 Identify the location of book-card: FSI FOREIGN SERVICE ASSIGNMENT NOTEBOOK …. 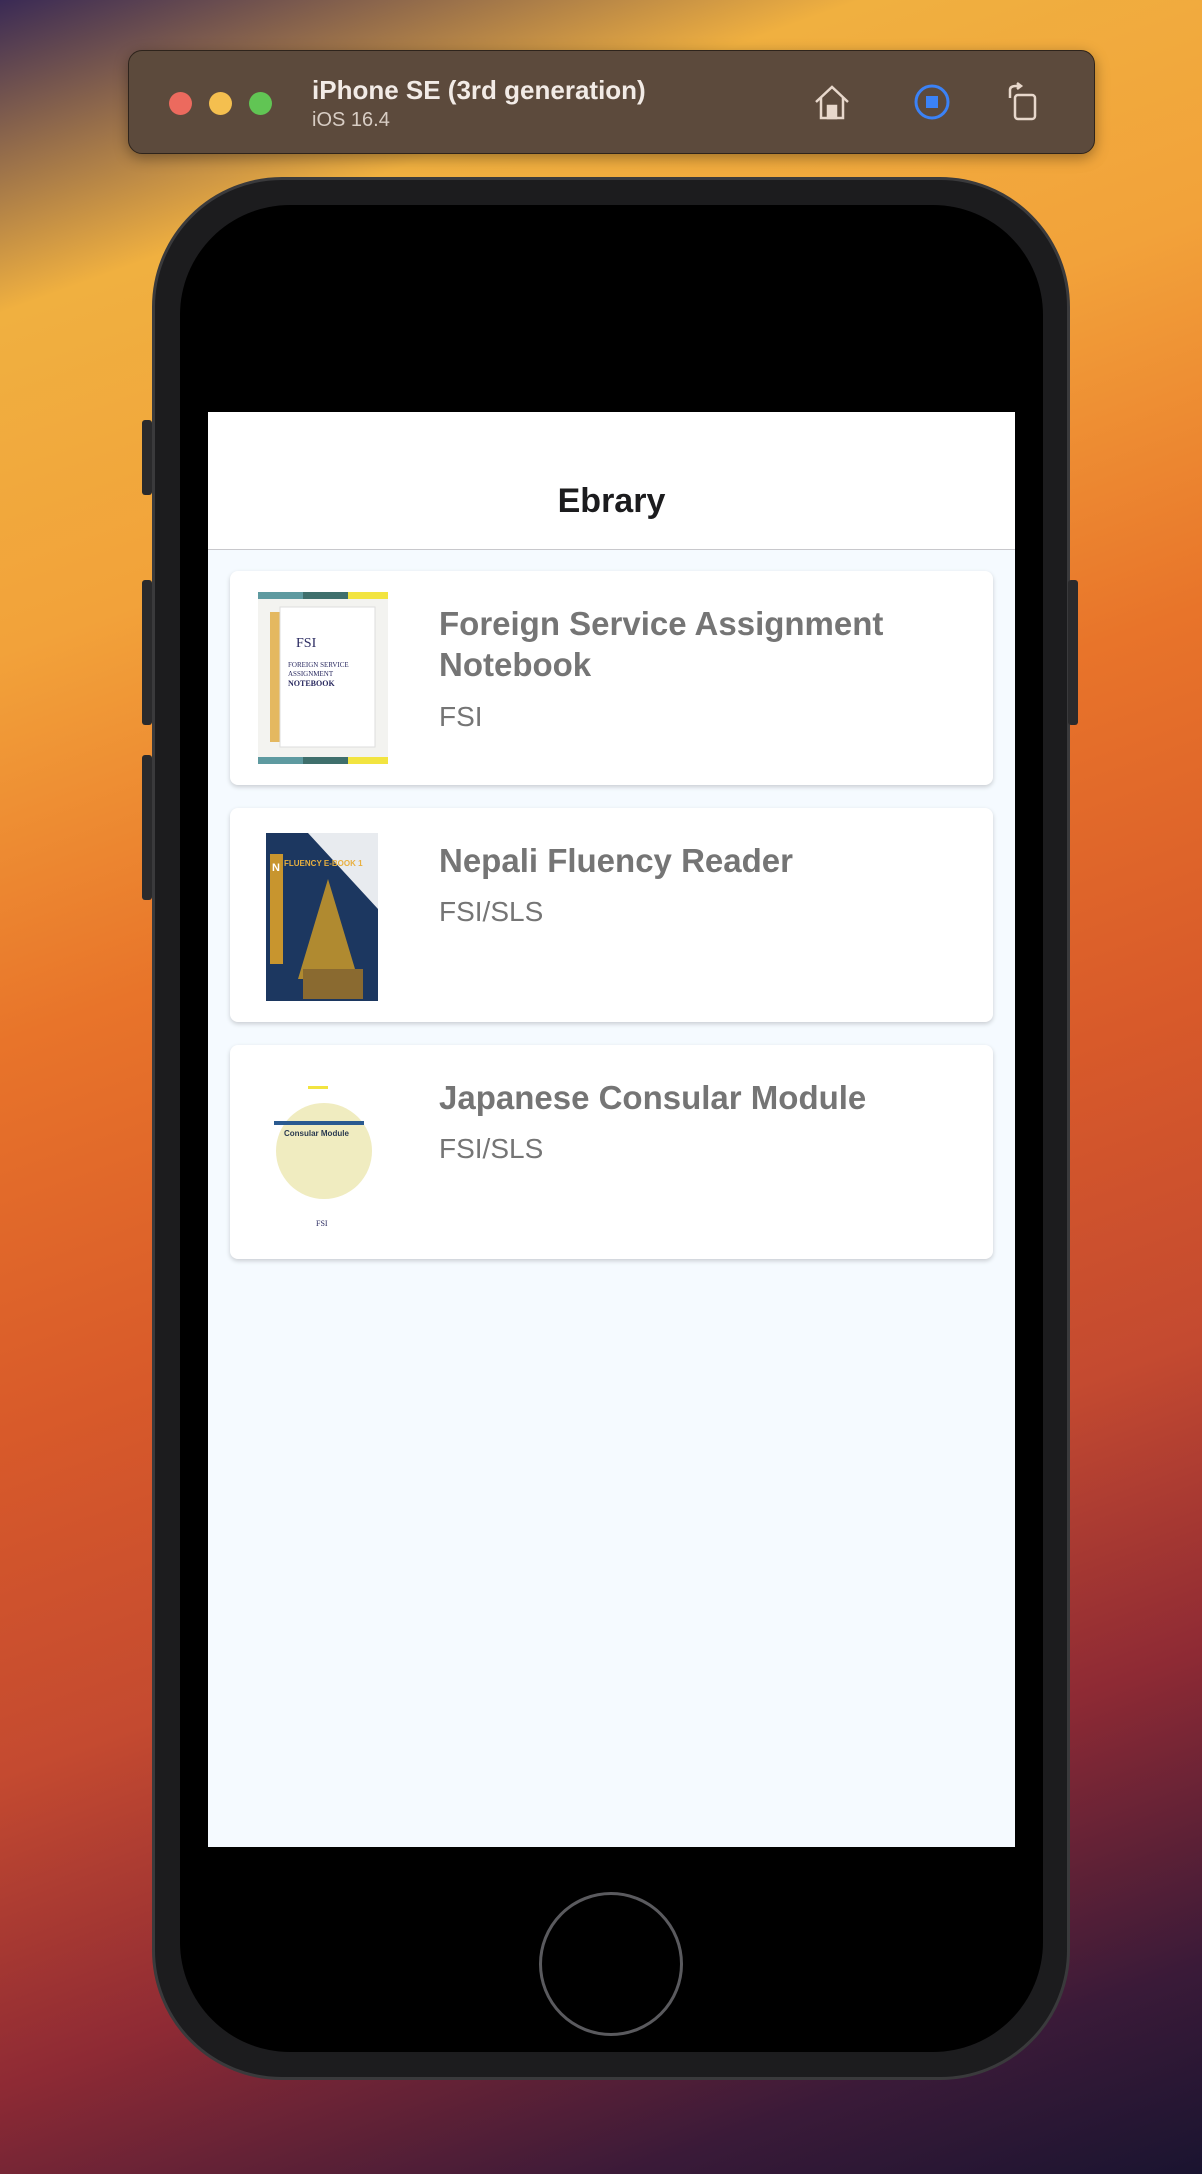
(611, 678).